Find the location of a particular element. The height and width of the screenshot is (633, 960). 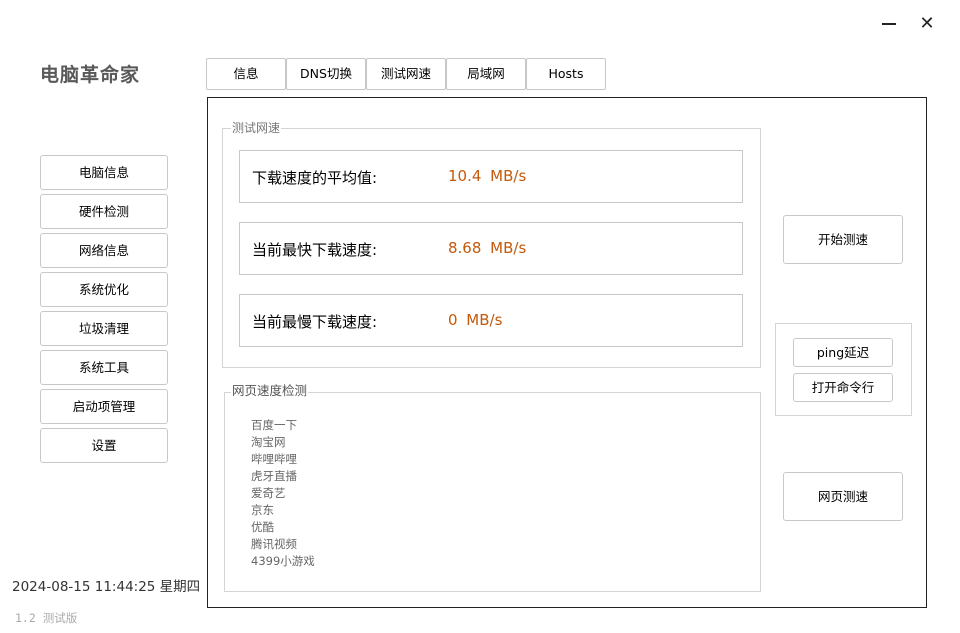

tab-speed-test: 测试网速 is located at coordinates (406, 74).